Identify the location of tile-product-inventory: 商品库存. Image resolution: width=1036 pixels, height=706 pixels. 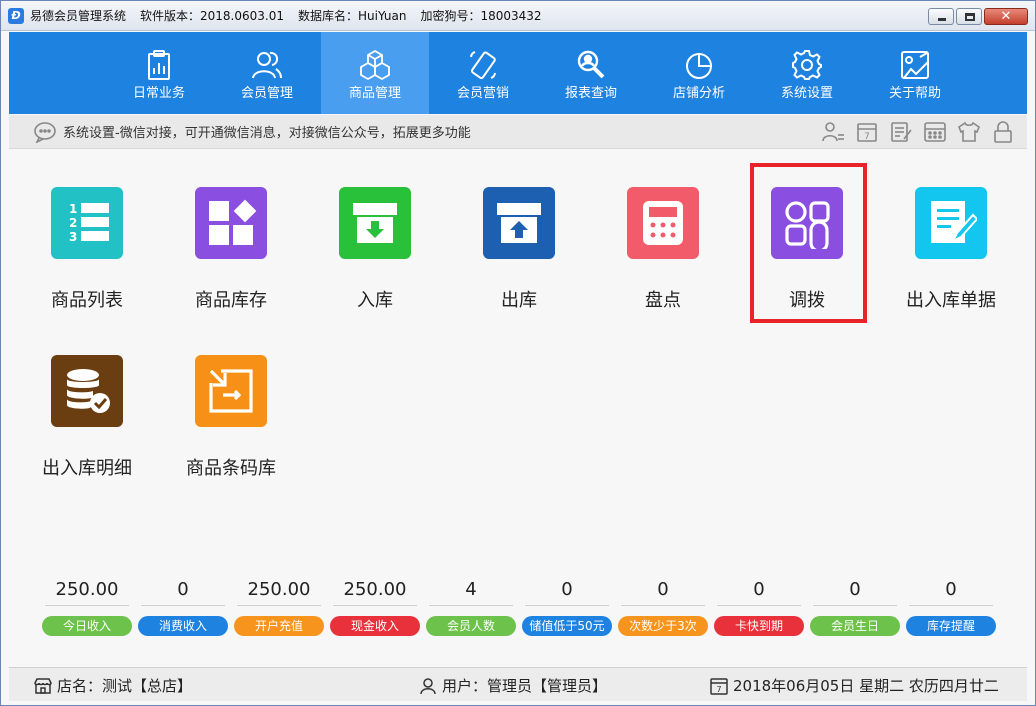
(231, 249).